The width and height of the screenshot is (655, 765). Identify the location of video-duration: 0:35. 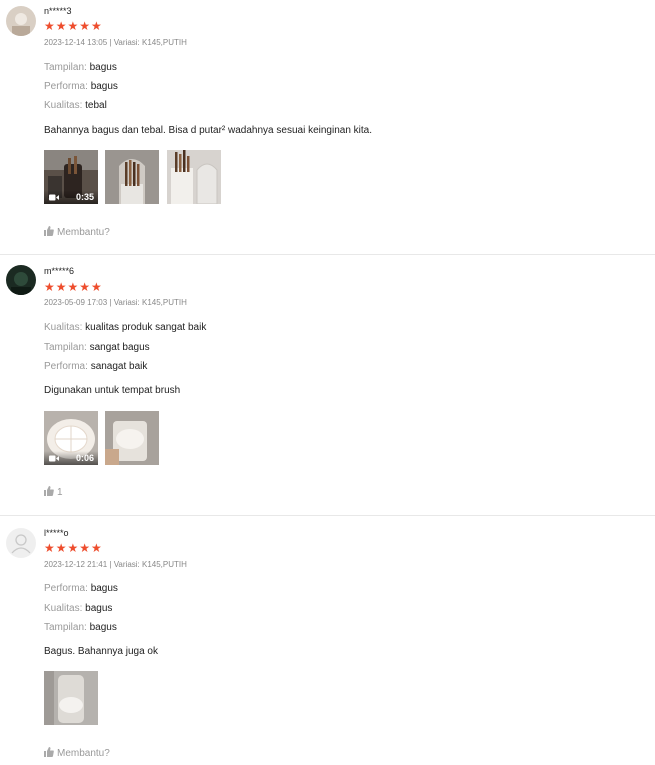
(84, 197).